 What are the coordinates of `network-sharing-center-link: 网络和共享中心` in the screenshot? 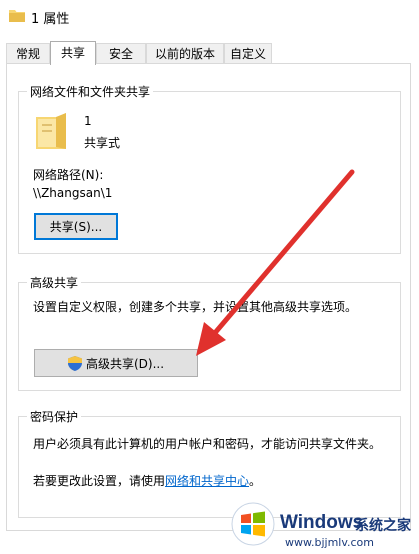 It's located at (207, 481).